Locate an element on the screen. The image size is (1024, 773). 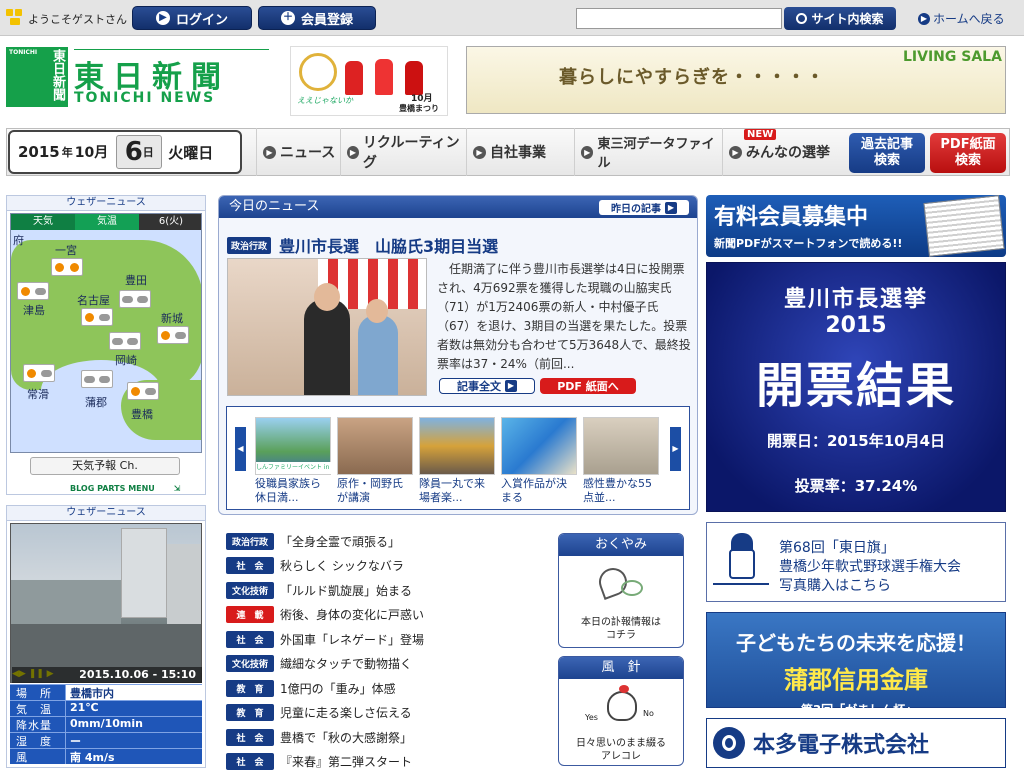
site-search-button: サイト内検索 is located at coordinates (840, 18).